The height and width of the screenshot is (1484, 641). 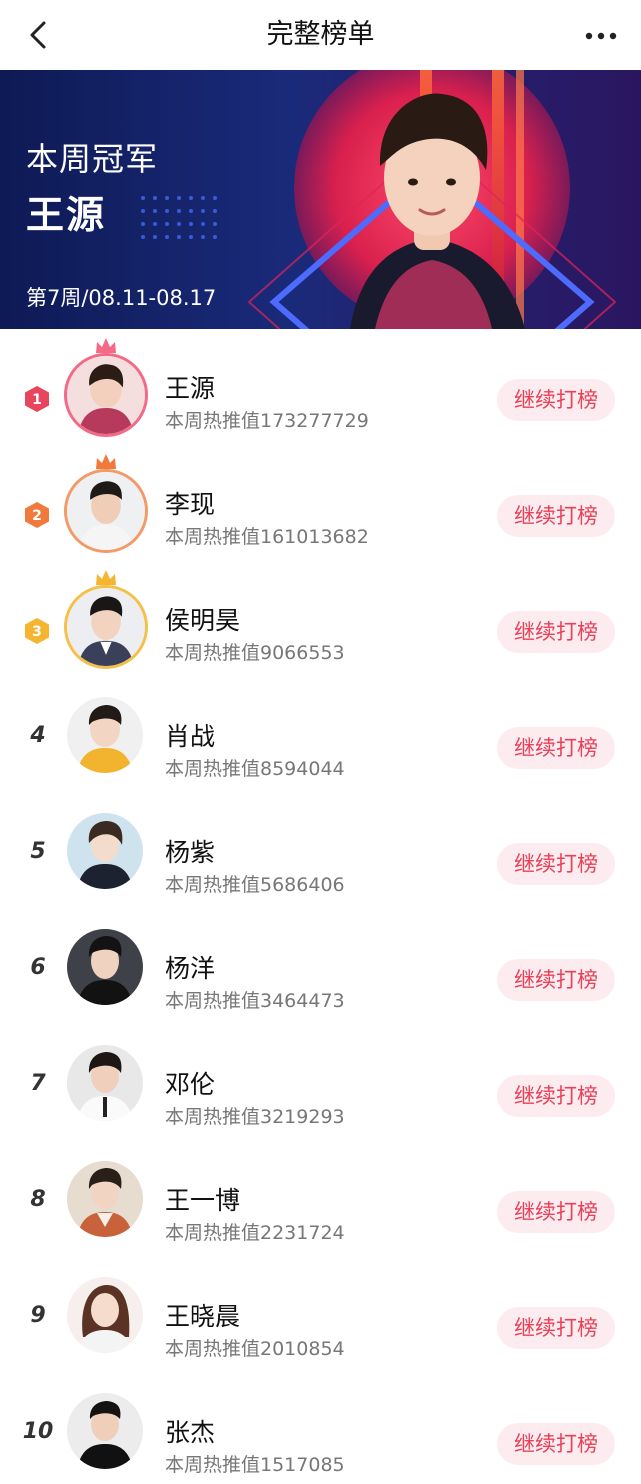 I want to click on top-bar: 完整榜单, so click(x=320, y=35).